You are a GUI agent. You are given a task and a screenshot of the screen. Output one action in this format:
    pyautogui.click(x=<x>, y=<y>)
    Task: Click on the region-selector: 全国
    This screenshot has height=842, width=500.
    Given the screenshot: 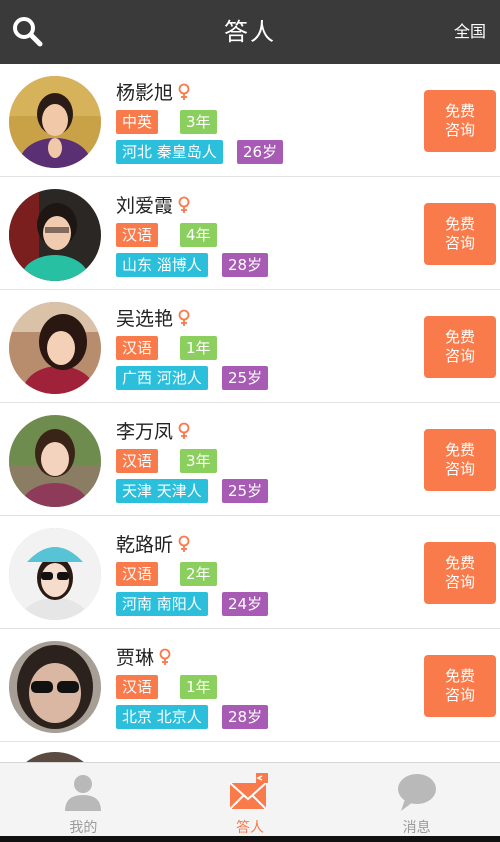 What is the action you would take?
    pyautogui.click(x=470, y=32)
    